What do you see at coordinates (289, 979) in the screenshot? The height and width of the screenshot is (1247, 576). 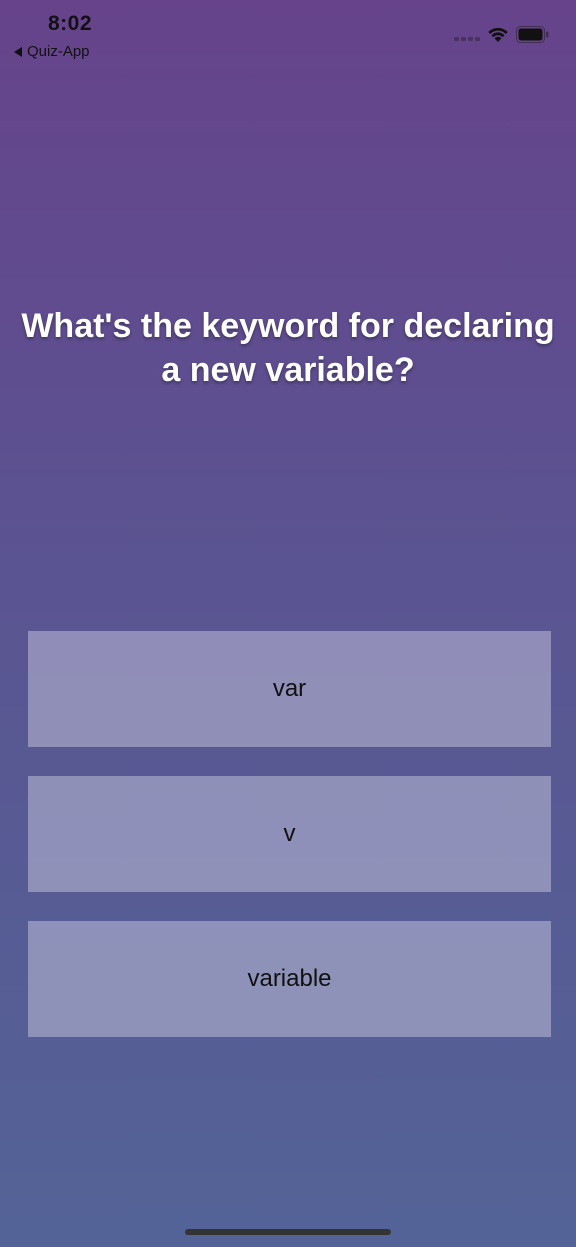 I see `answer-button-variable: variable` at bounding box center [289, 979].